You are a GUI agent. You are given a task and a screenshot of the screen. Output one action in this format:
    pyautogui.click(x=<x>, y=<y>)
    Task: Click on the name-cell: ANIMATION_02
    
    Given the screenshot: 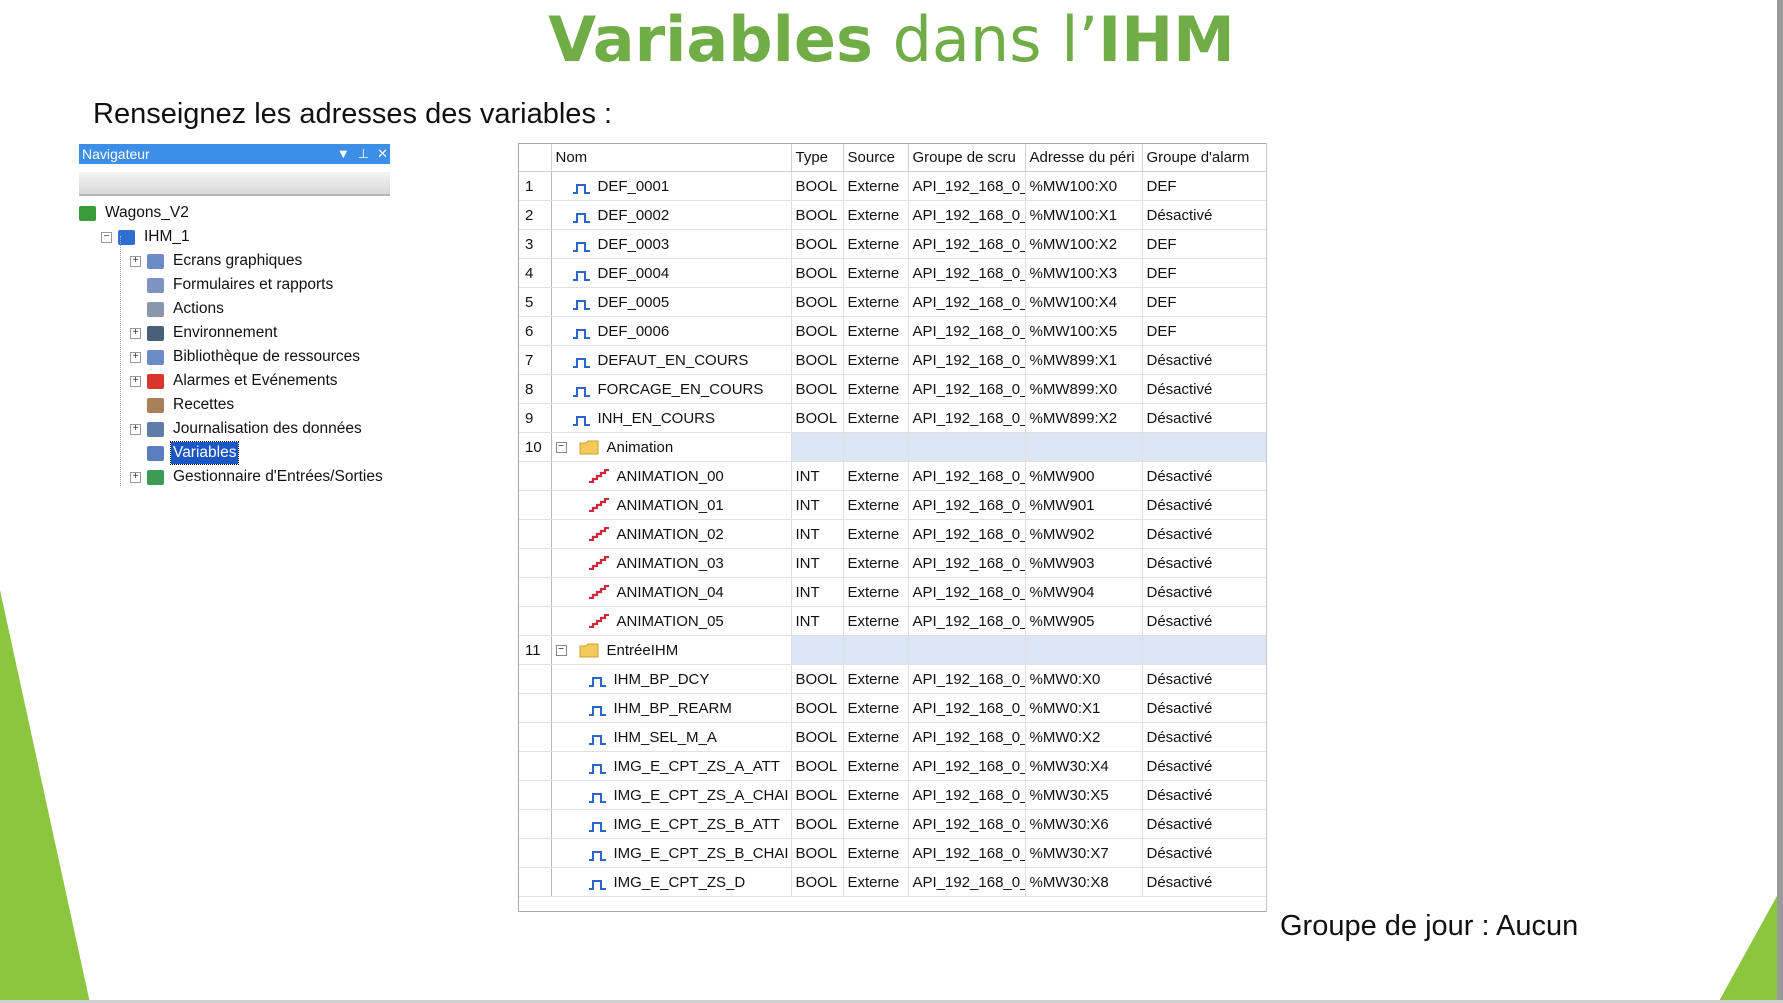 What is the action you would take?
    pyautogui.click(x=671, y=534)
    